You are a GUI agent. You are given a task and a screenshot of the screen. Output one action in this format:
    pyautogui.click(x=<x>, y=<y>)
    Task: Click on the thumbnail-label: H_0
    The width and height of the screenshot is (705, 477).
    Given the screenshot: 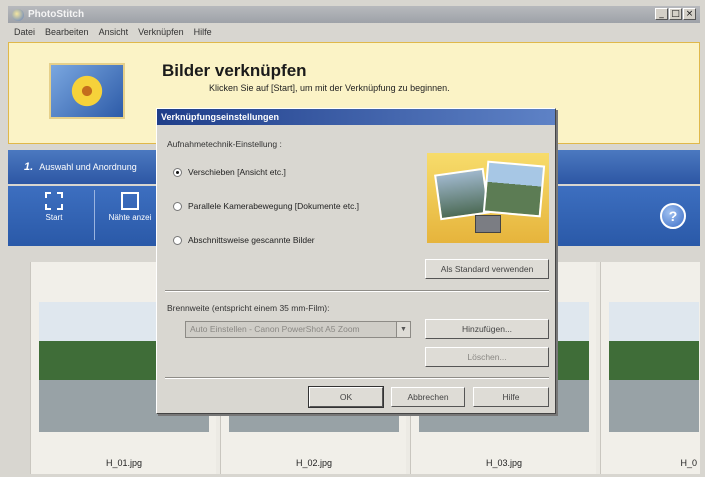 What is the action you would take?
    pyautogui.click(x=688, y=463)
    